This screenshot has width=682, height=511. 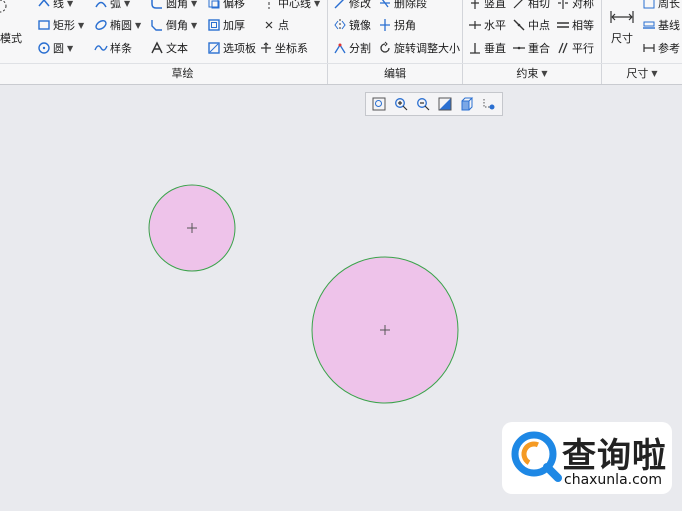 What do you see at coordinates (44, 3) in the screenshot?
I see `line-icon` at bounding box center [44, 3].